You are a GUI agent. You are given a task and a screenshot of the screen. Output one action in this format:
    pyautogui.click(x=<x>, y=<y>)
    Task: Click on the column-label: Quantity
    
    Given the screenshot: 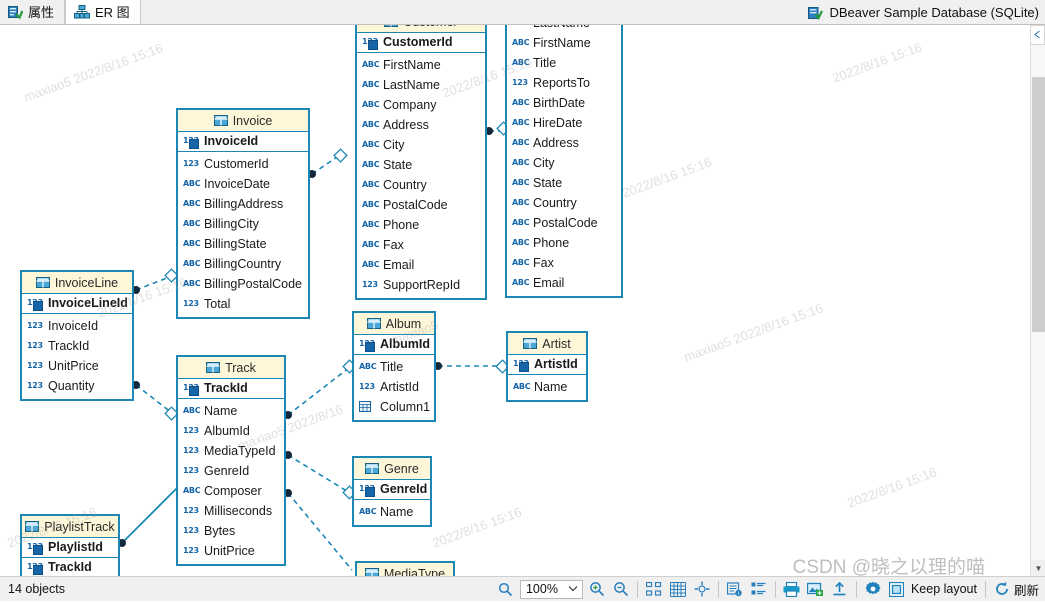 What is the action you would take?
    pyautogui.click(x=71, y=386)
    